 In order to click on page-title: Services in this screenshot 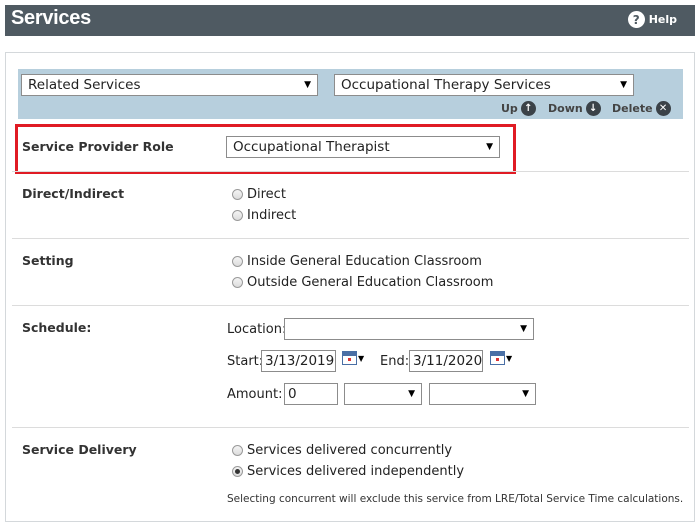, I will do `click(51, 18)`.